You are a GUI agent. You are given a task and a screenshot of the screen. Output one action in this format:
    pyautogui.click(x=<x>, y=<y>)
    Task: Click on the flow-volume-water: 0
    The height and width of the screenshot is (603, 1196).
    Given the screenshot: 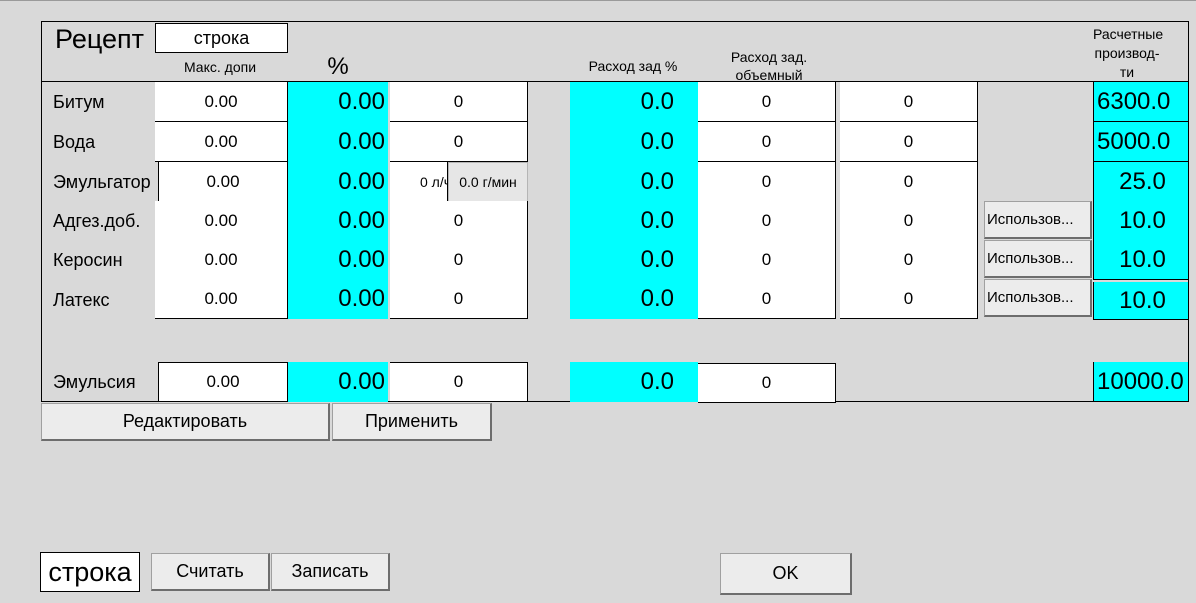 What is the action you would take?
    pyautogui.click(x=767, y=142)
    